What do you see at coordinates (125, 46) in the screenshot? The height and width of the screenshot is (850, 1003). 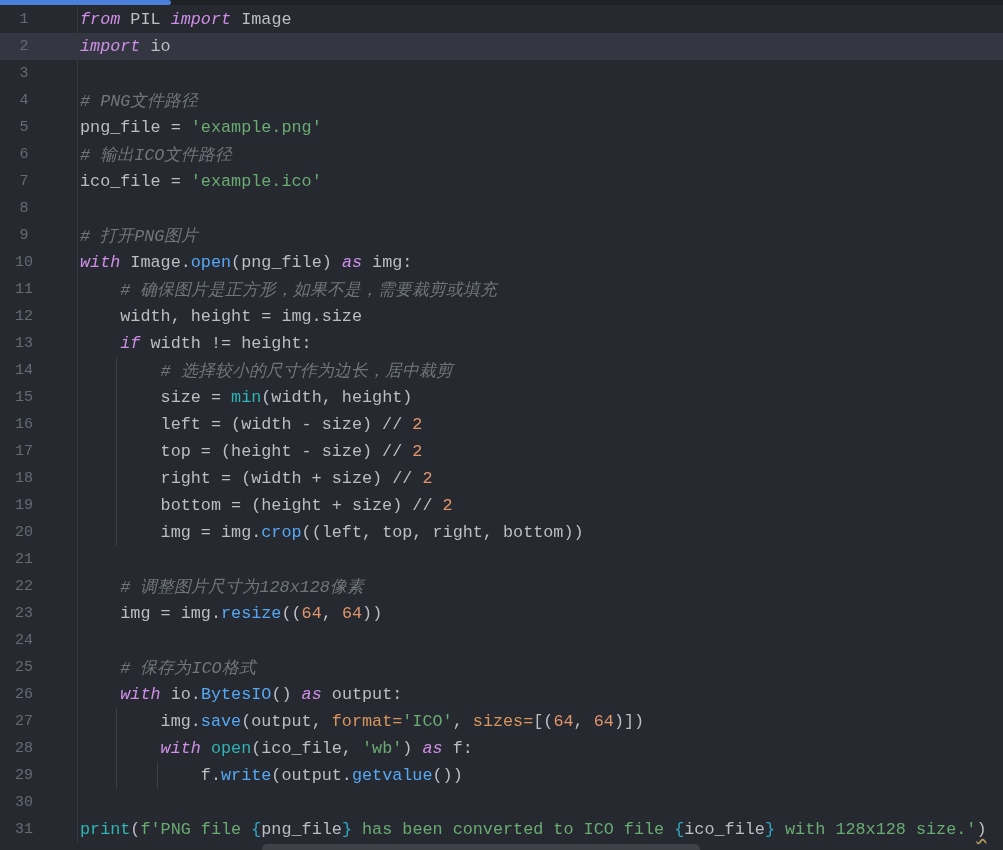 I see `code-line: import io` at bounding box center [125, 46].